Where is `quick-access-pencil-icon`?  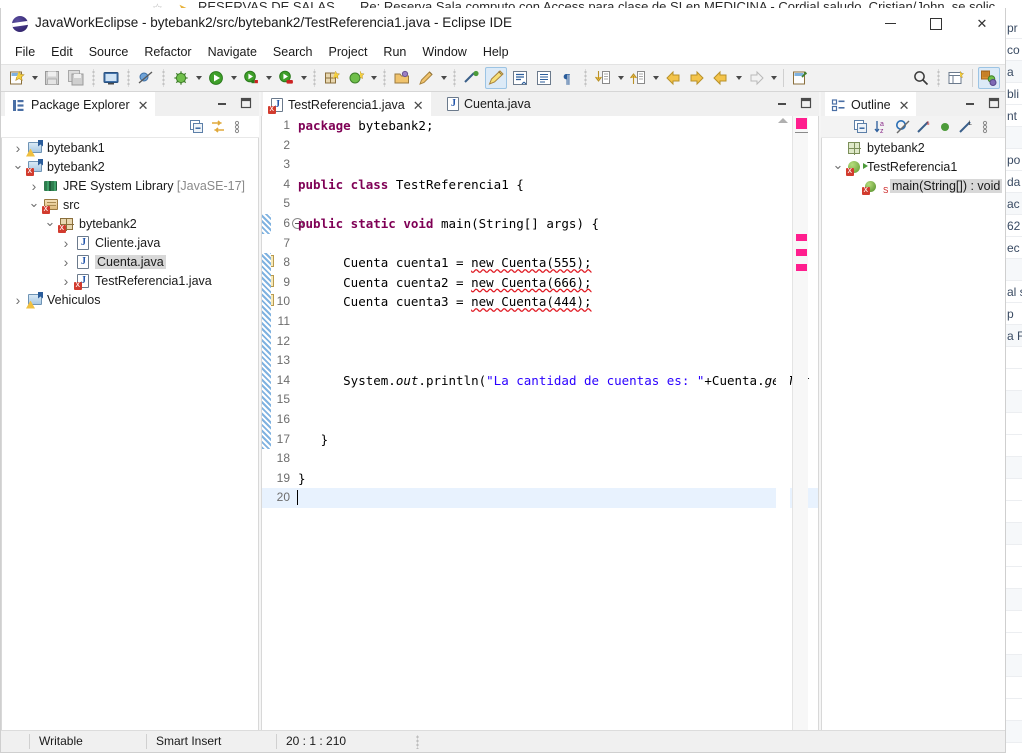 quick-access-pencil-icon is located at coordinates (426, 78).